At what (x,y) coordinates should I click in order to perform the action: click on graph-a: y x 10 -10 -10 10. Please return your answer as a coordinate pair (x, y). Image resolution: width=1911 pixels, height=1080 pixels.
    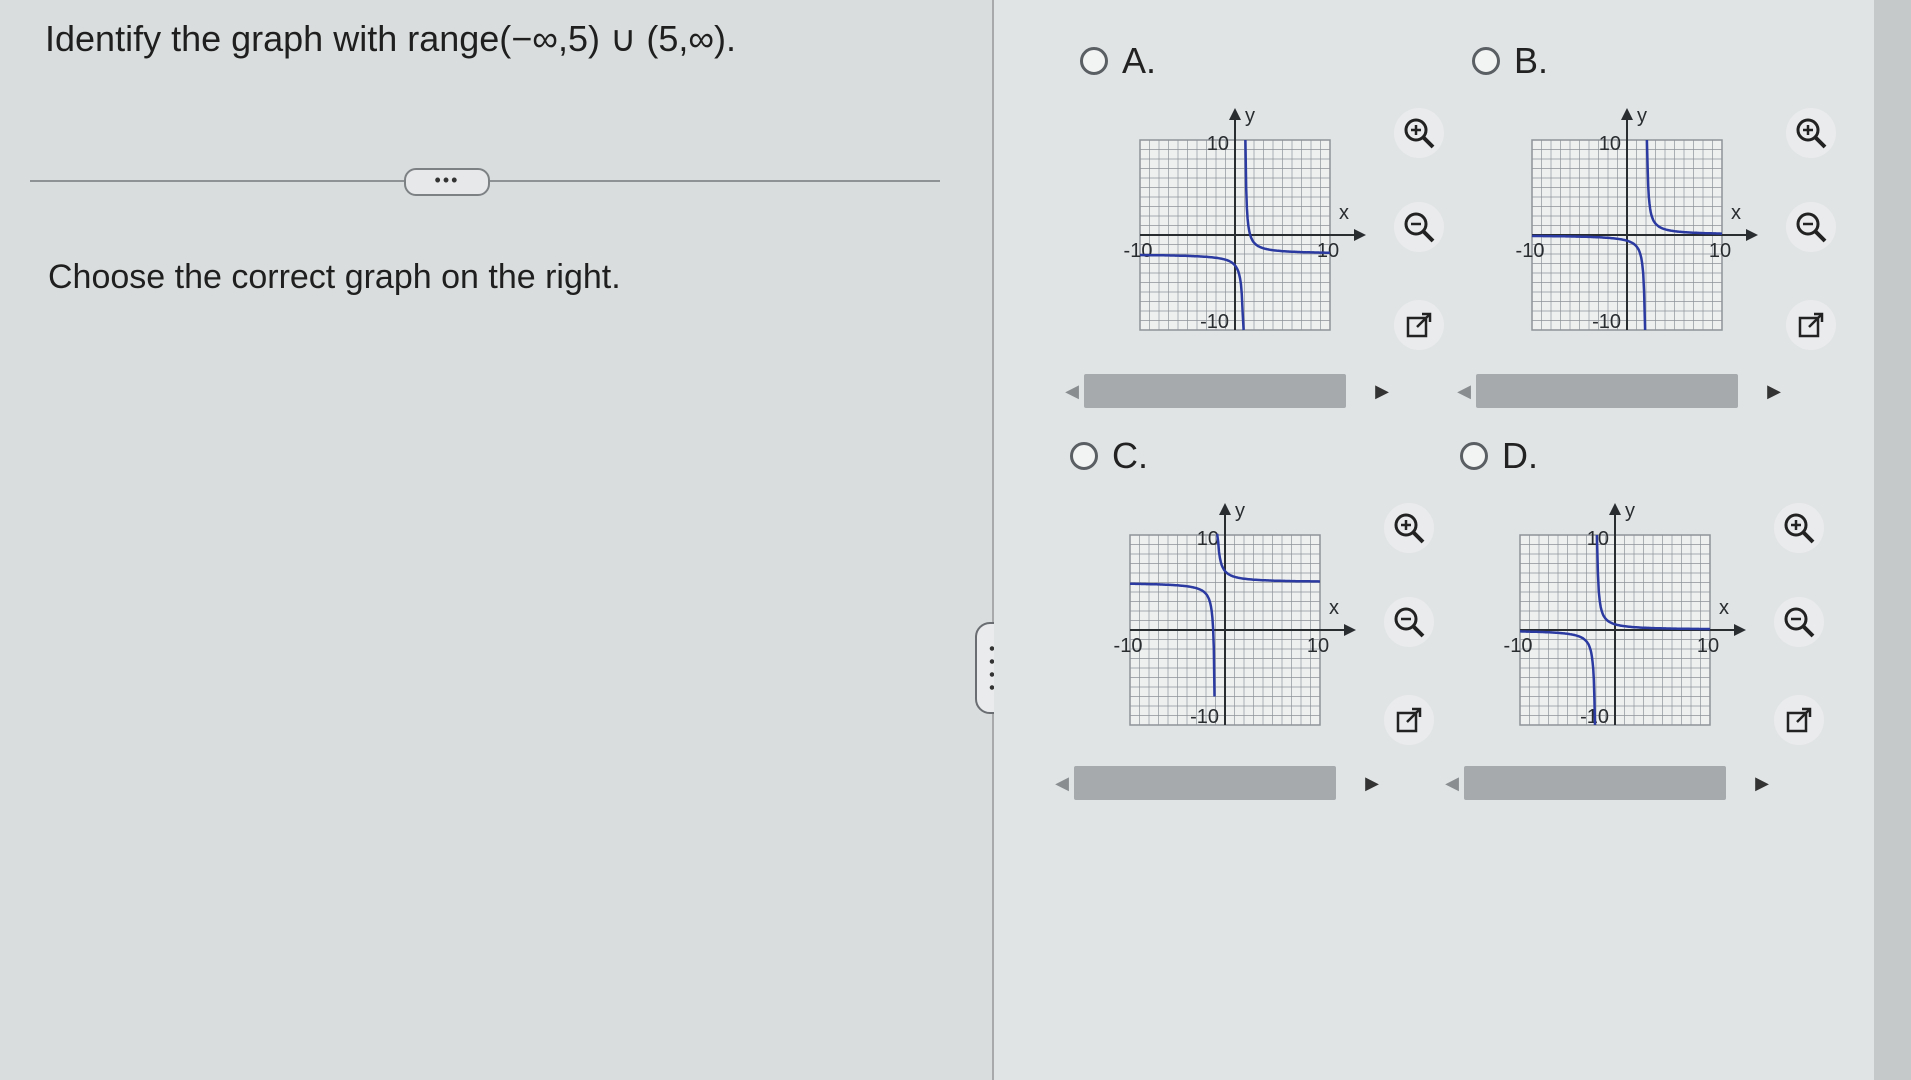
    Looking at the image, I should click on (1240, 227).